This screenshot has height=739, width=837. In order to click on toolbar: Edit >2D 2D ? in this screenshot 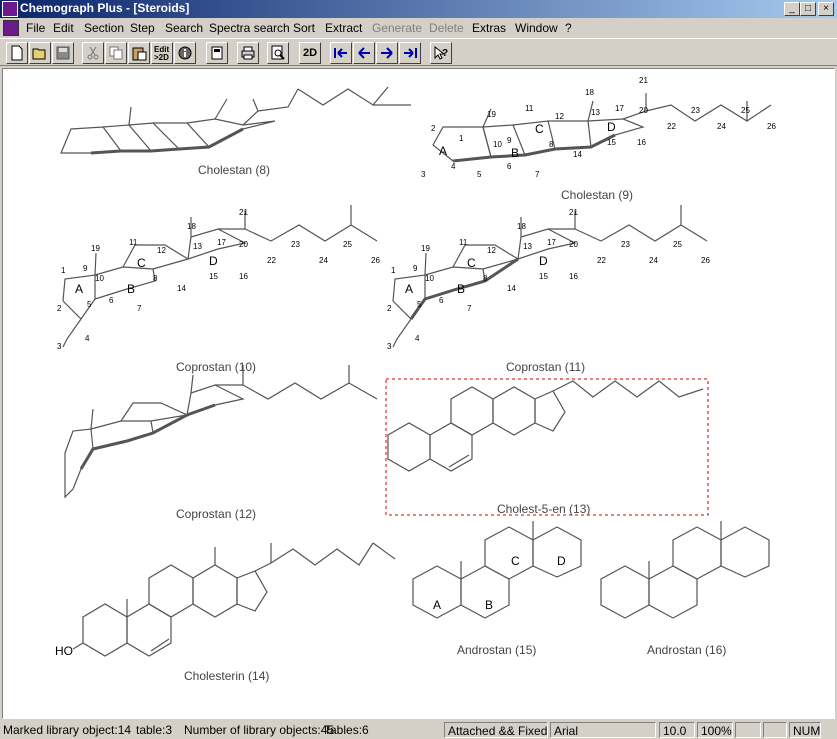, I will do `click(418, 52)`.